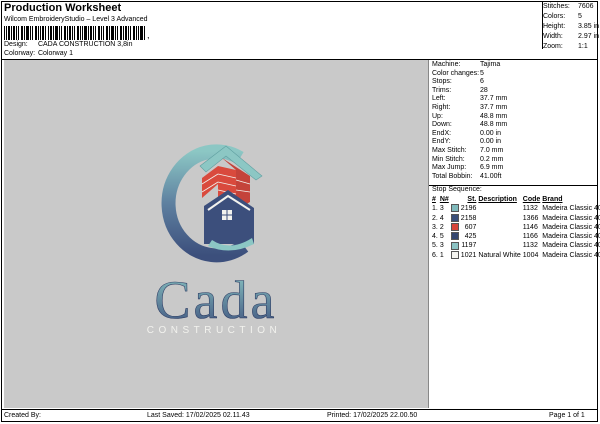 The image size is (600, 424). I want to click on col-brand: Brand, so click(552, 199).